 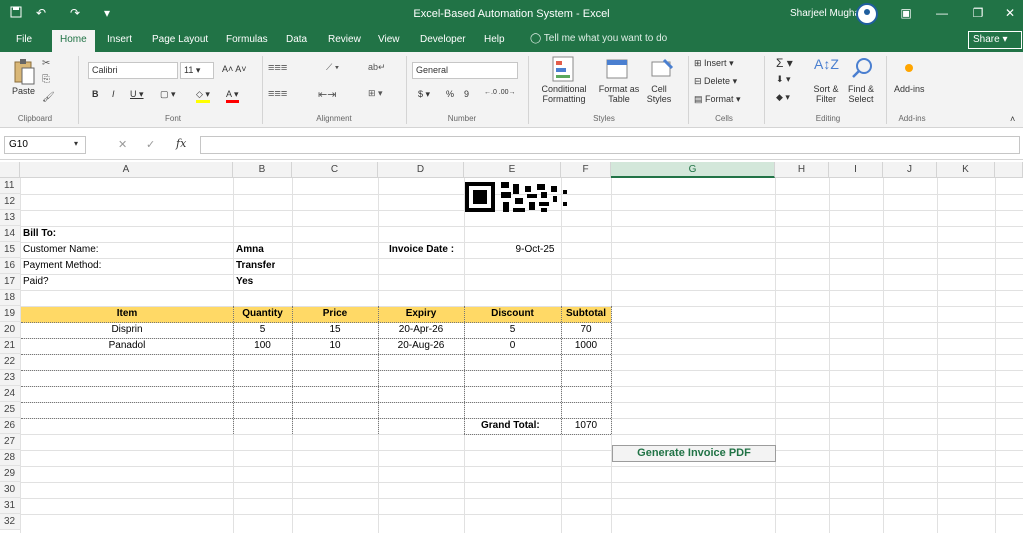 I want to click on row-header-23: 23, so click(x=10, y=378).